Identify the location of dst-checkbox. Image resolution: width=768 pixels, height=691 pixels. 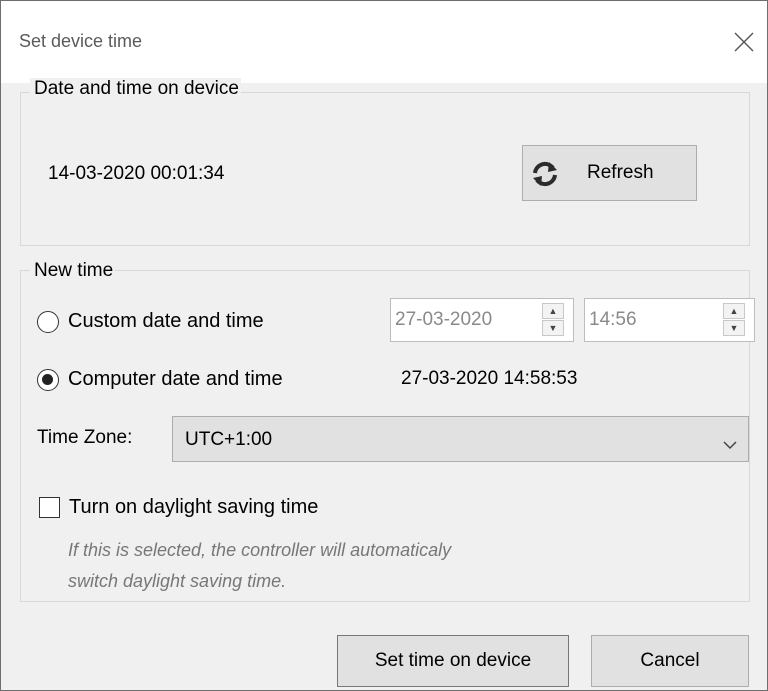
(49, 507).